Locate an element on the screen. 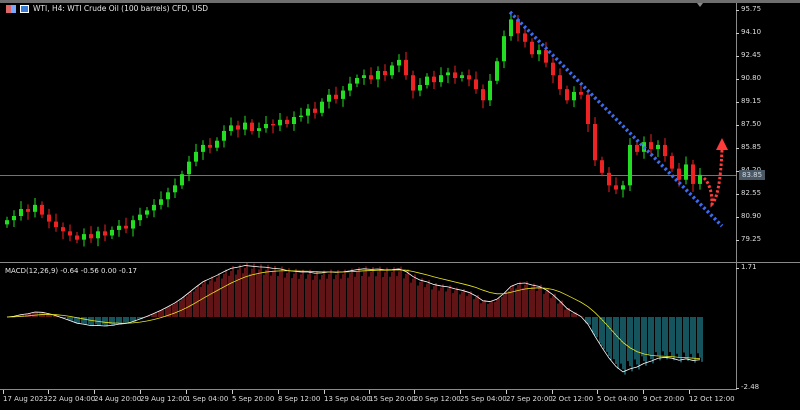 Image resolution: width=800 pixels, height=410 pixels. macd-label: MACD(12,26,9) -0.64 -0.56 0.00 -0.17 is located at coordinates (71, 271).